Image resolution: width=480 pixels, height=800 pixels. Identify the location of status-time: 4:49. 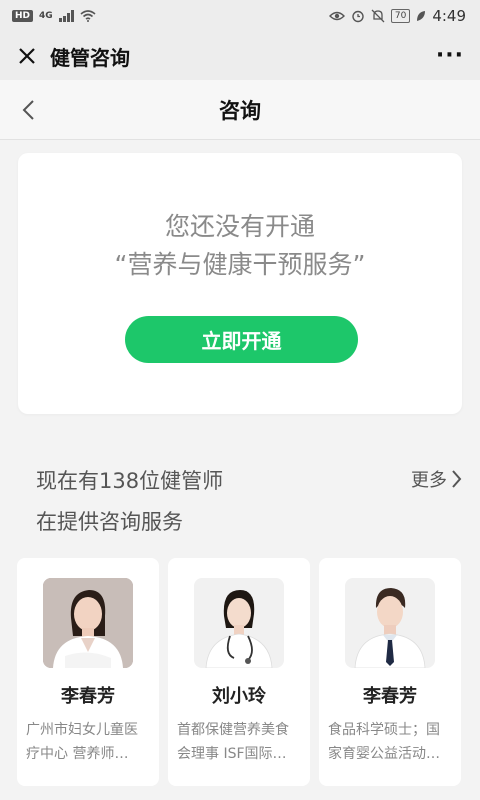
(449, 16).